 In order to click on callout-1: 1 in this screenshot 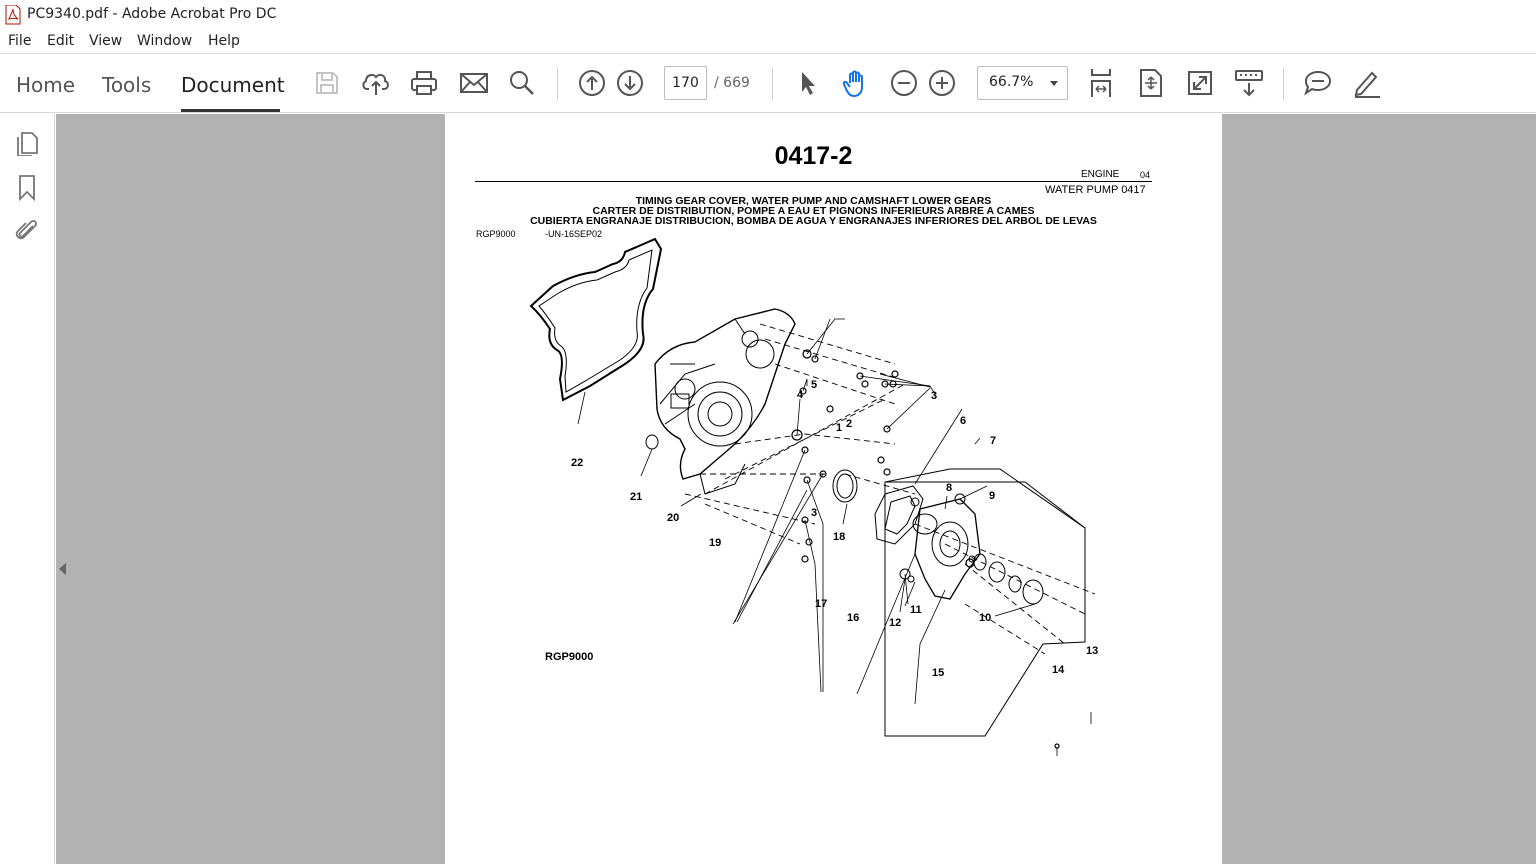, I will do `click(839, 428)`.